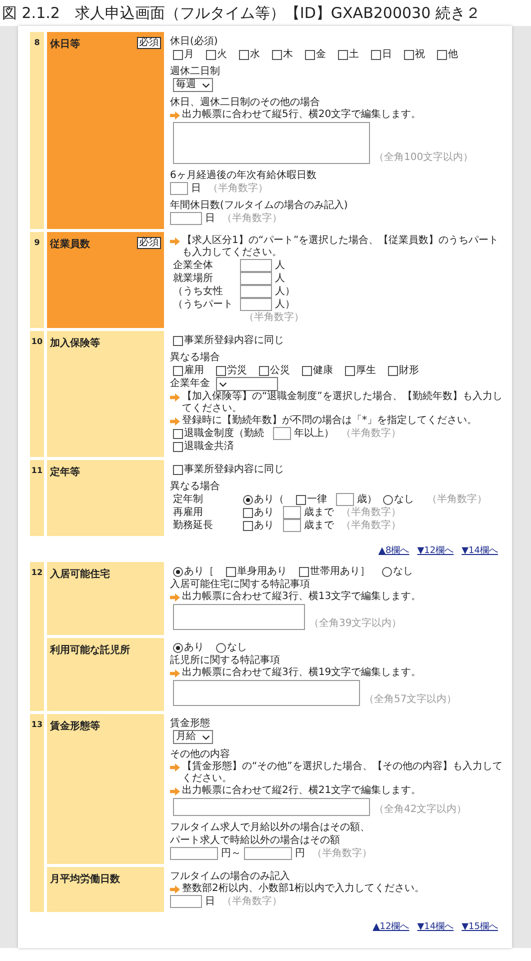  What do you see at coordinates (282, 54) in the screenshot?
I see `checkbox: 木` at bounding box center [282, 54].